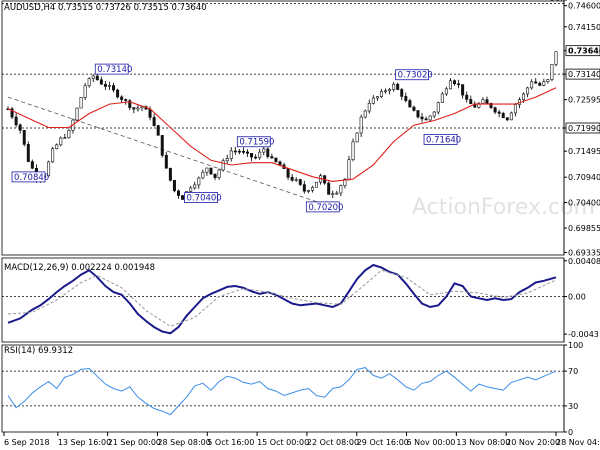 The height and width of the screenshot is (450, 600). Describe the element at coordinates (559, 1) in the screenshot. I see `fib-label: 38.2` at that location.